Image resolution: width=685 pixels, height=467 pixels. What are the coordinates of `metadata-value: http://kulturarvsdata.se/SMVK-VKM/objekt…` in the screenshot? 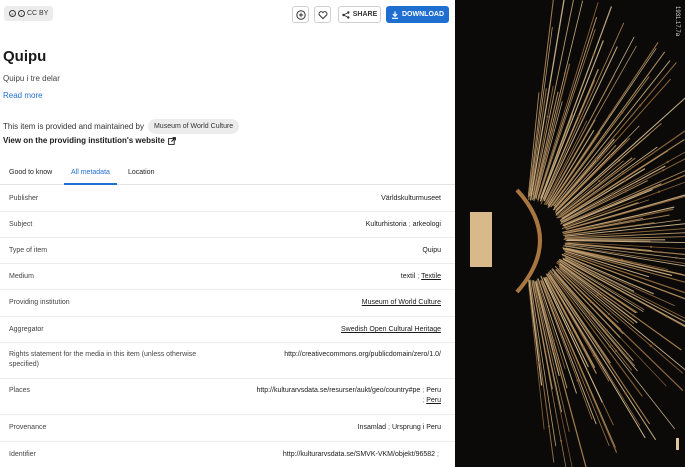 It's located at (360, 454).